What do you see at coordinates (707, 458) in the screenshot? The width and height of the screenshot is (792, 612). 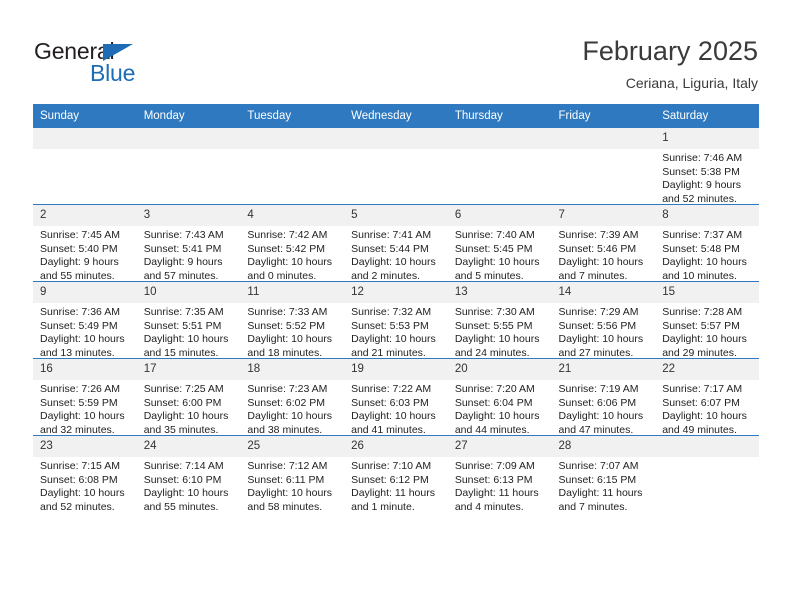 I see `day-events` at bounding box center [707, 458].